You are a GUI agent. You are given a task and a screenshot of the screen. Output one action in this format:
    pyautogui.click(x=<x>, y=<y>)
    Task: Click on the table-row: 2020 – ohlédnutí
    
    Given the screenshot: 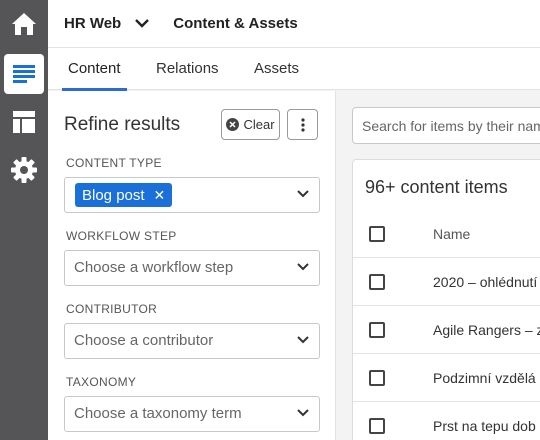 What is the action you would take?
    pyautogui.click(x=446, y=282)
    